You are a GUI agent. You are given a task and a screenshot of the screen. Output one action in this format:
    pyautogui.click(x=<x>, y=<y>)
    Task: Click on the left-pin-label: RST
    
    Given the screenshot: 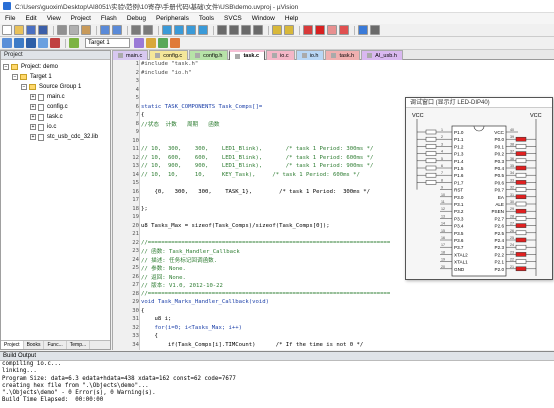 What is the action you would take?
    pyautogui.click(x=458, y=190)
    